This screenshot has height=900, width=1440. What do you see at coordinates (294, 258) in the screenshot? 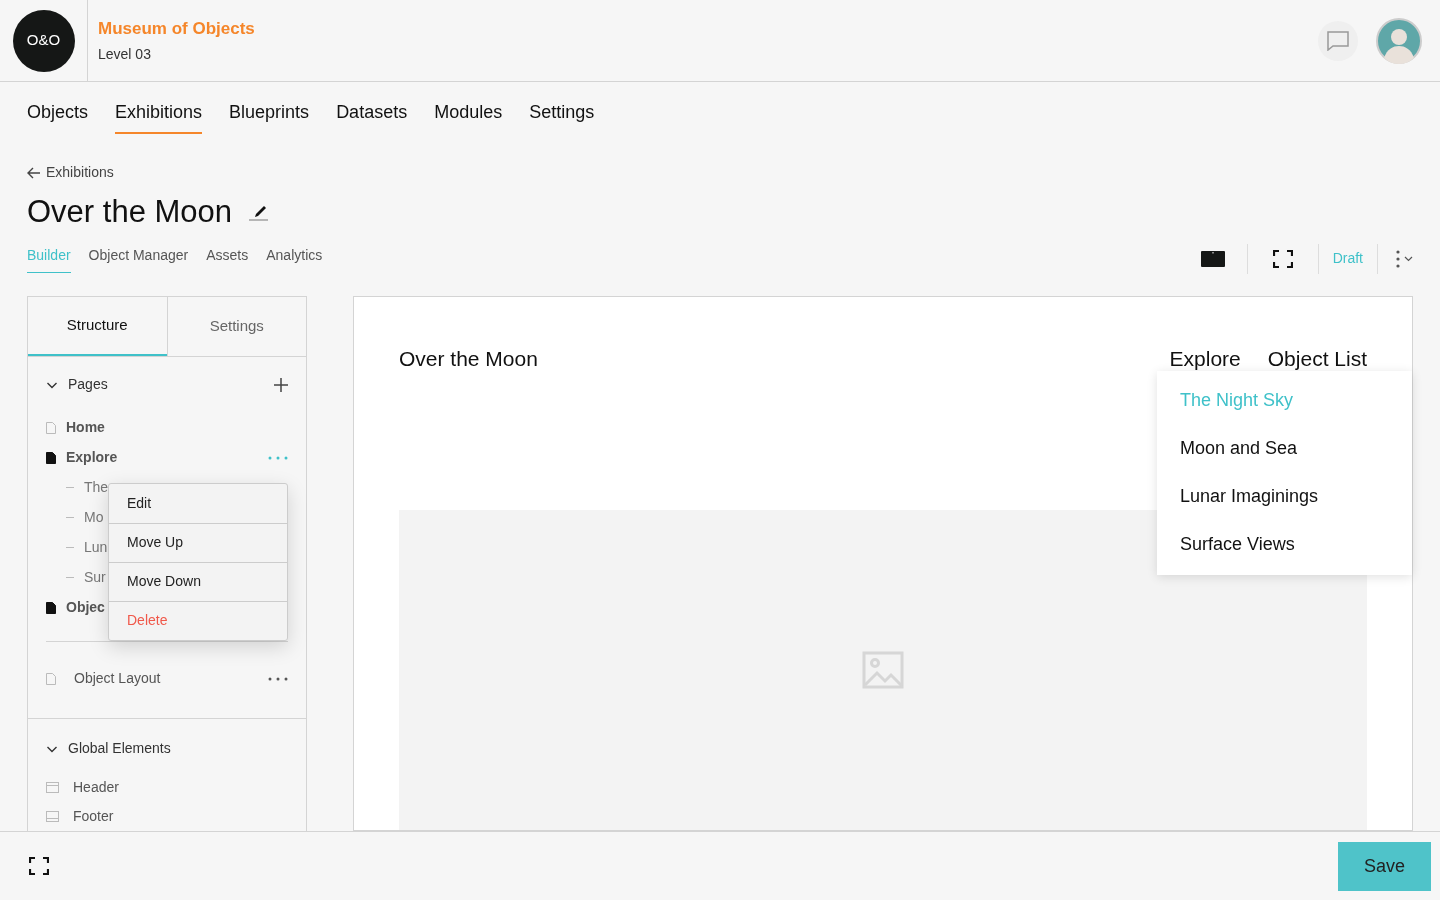
I see `sub-tab: Analytics` at bounding box center [294, 258].